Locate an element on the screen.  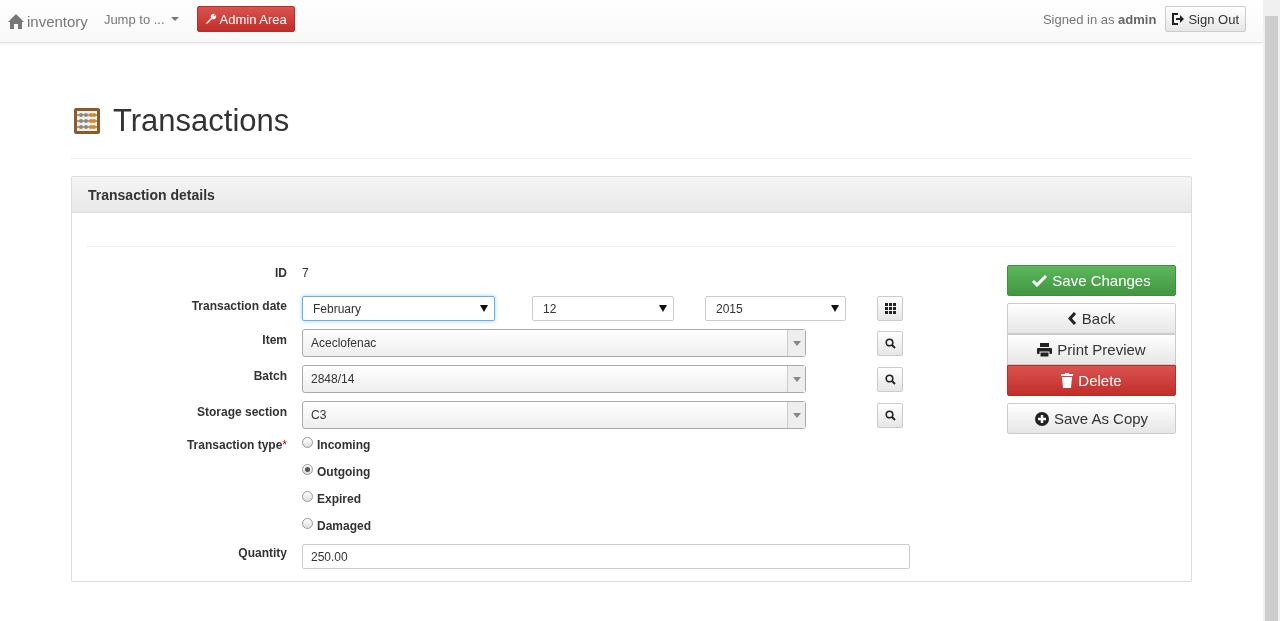
field-label: Quantity is located at coordinates (262, 552).